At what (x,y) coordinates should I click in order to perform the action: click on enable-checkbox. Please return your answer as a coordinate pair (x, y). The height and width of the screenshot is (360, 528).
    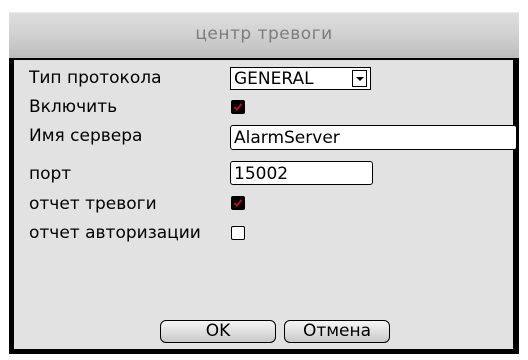
    Looking at the image, I should click on (238, 107).